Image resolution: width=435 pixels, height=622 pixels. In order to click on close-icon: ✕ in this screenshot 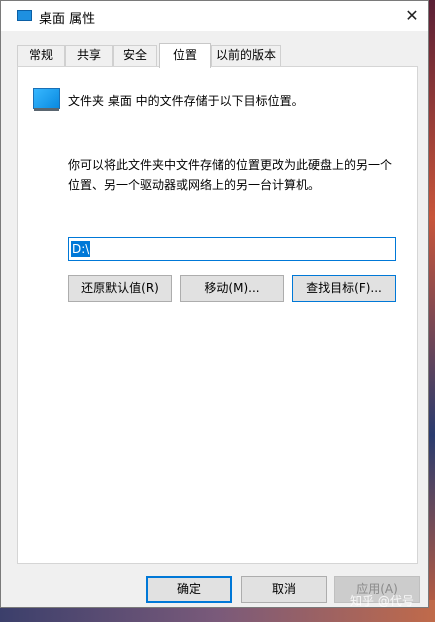, I will do `click(412, 16)`.